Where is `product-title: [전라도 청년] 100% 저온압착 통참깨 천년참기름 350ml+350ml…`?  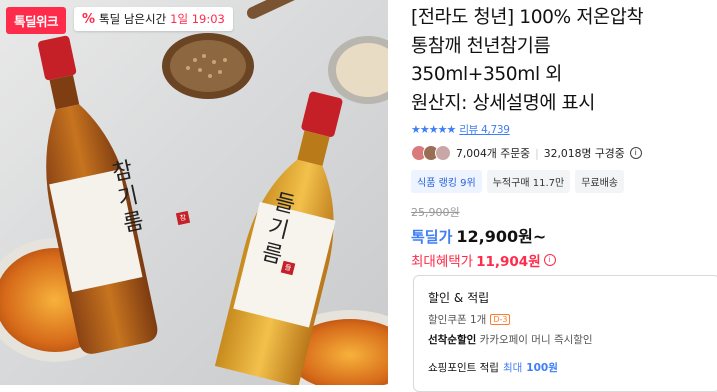 product-title: [전라도 청년] 100% 저온압착 통참깨 천년참기름 350ml+350ml… is located at coordinates (561, 61).